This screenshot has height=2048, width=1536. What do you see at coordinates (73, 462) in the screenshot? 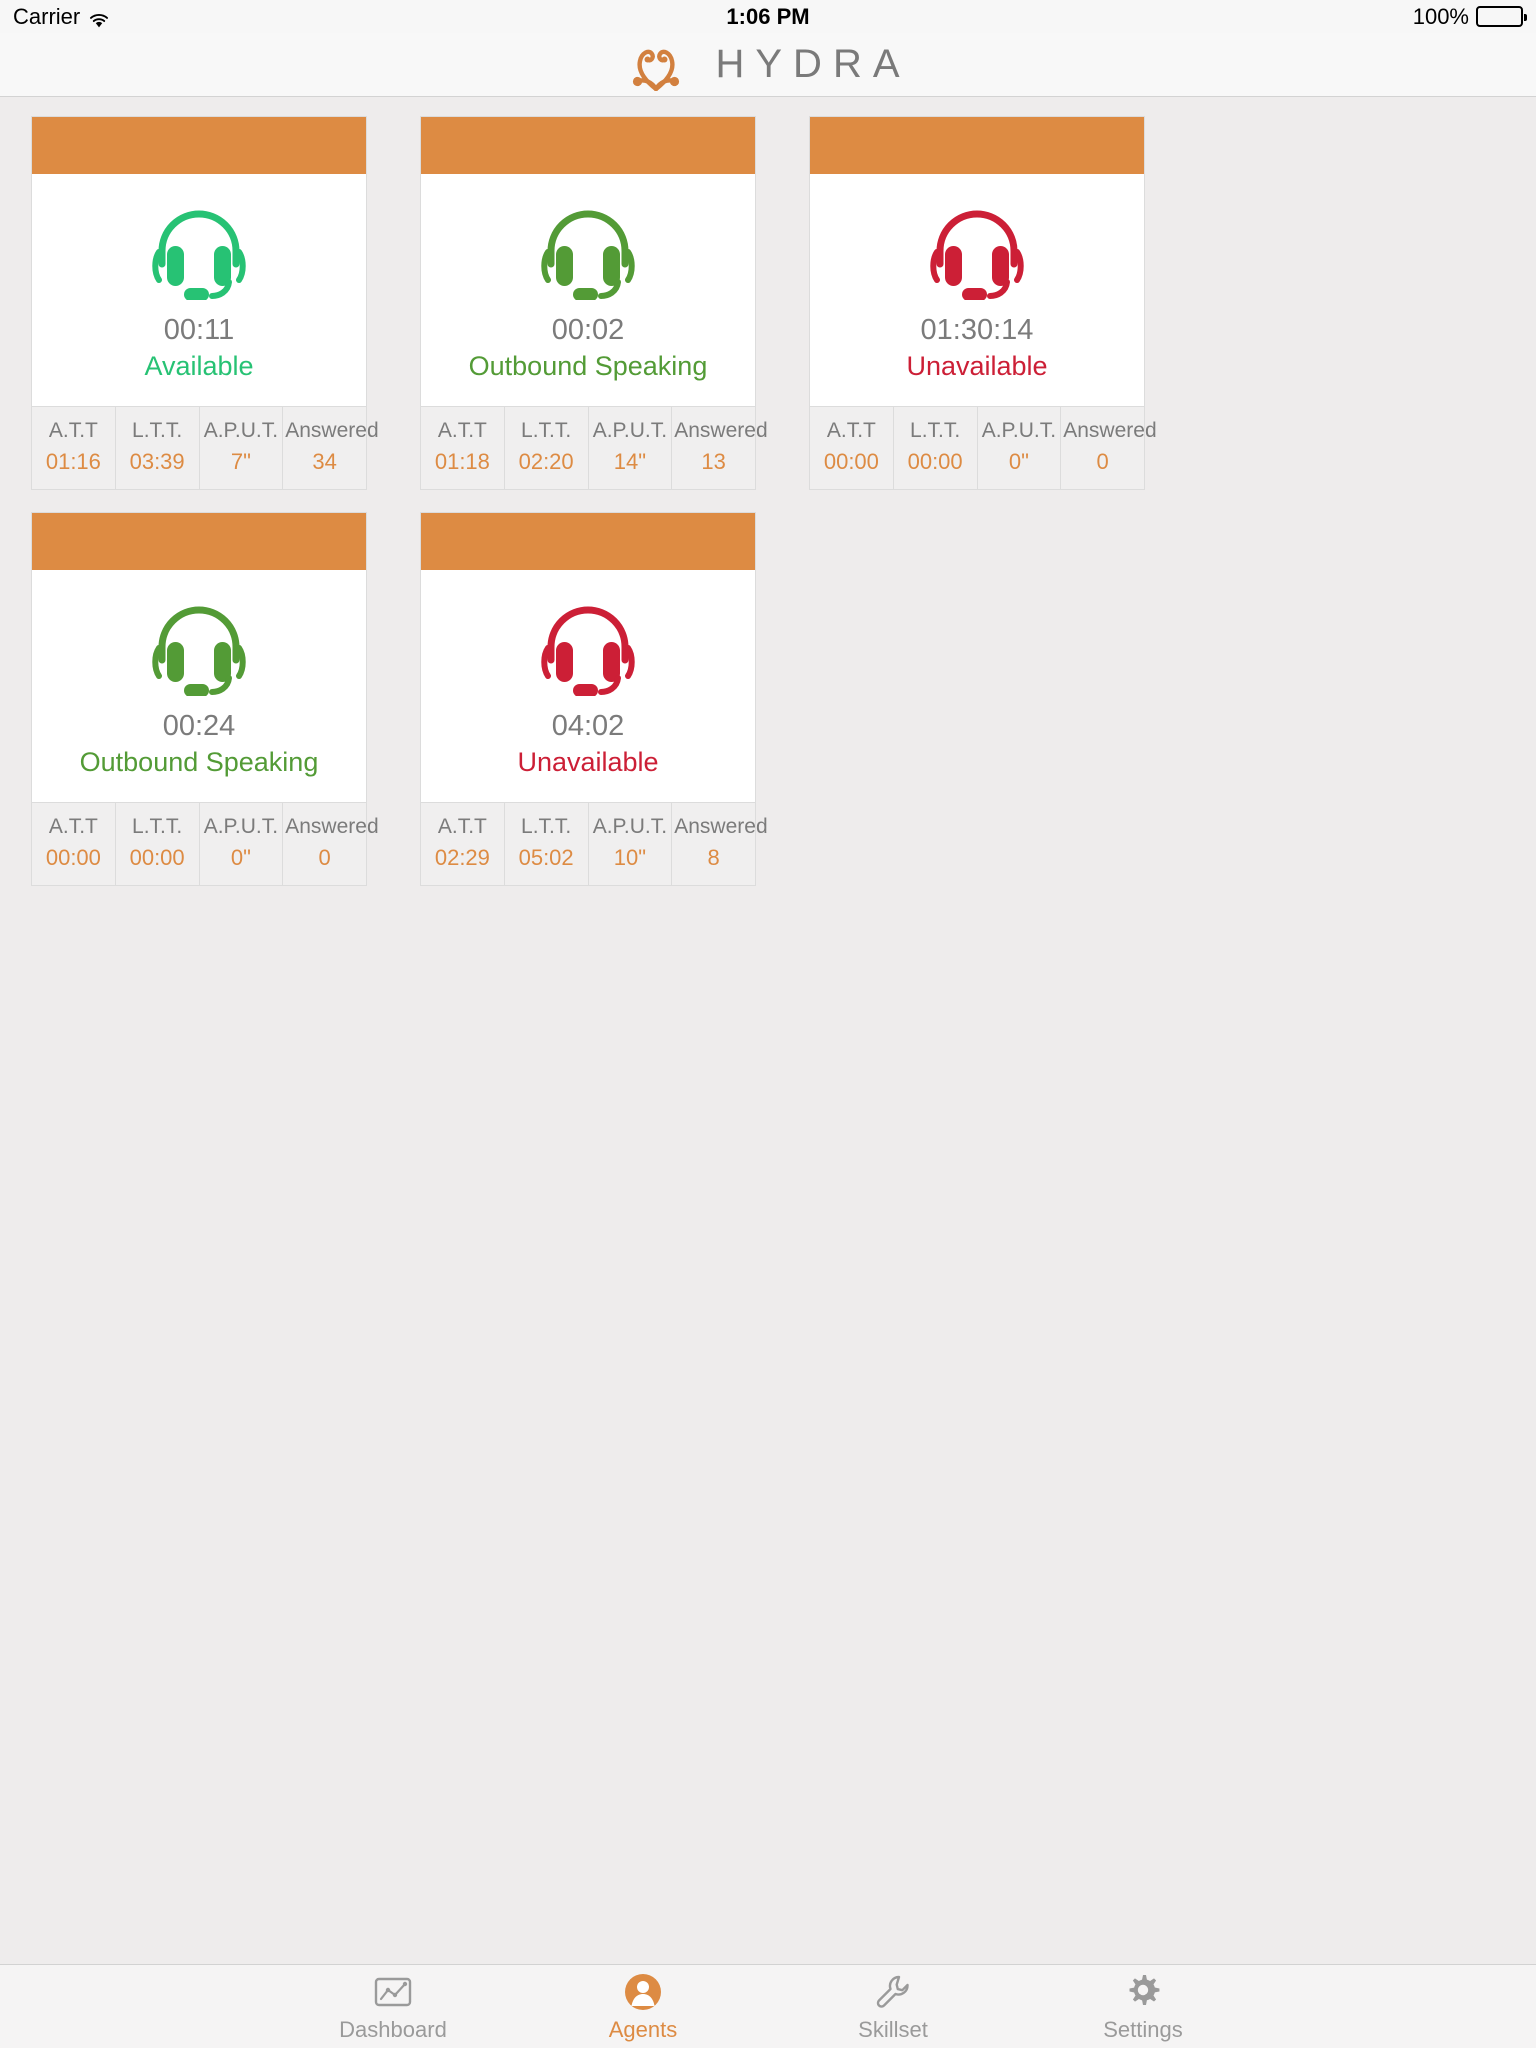
I see `stat-value: 01:16` at bounding box center [73, 462].